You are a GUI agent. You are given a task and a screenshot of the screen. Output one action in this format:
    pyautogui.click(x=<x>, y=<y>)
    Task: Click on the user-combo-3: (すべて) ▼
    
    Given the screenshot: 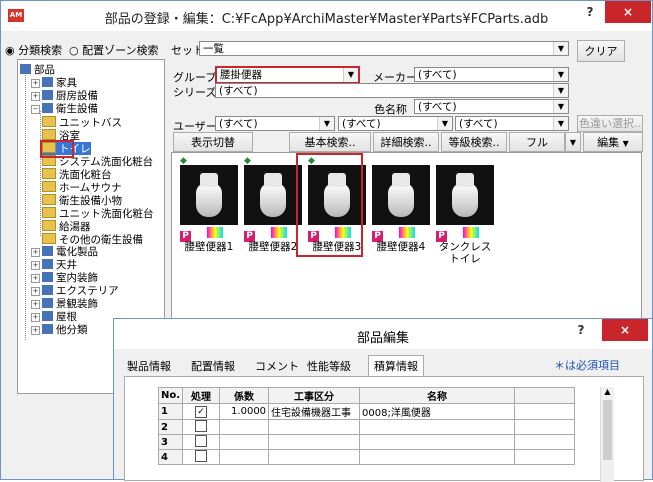 What is the action you would take?
    pyautogui.click(x=512, y=123)
    